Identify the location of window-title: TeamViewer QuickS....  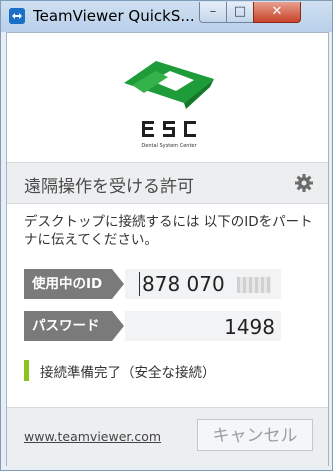
(113, 16).